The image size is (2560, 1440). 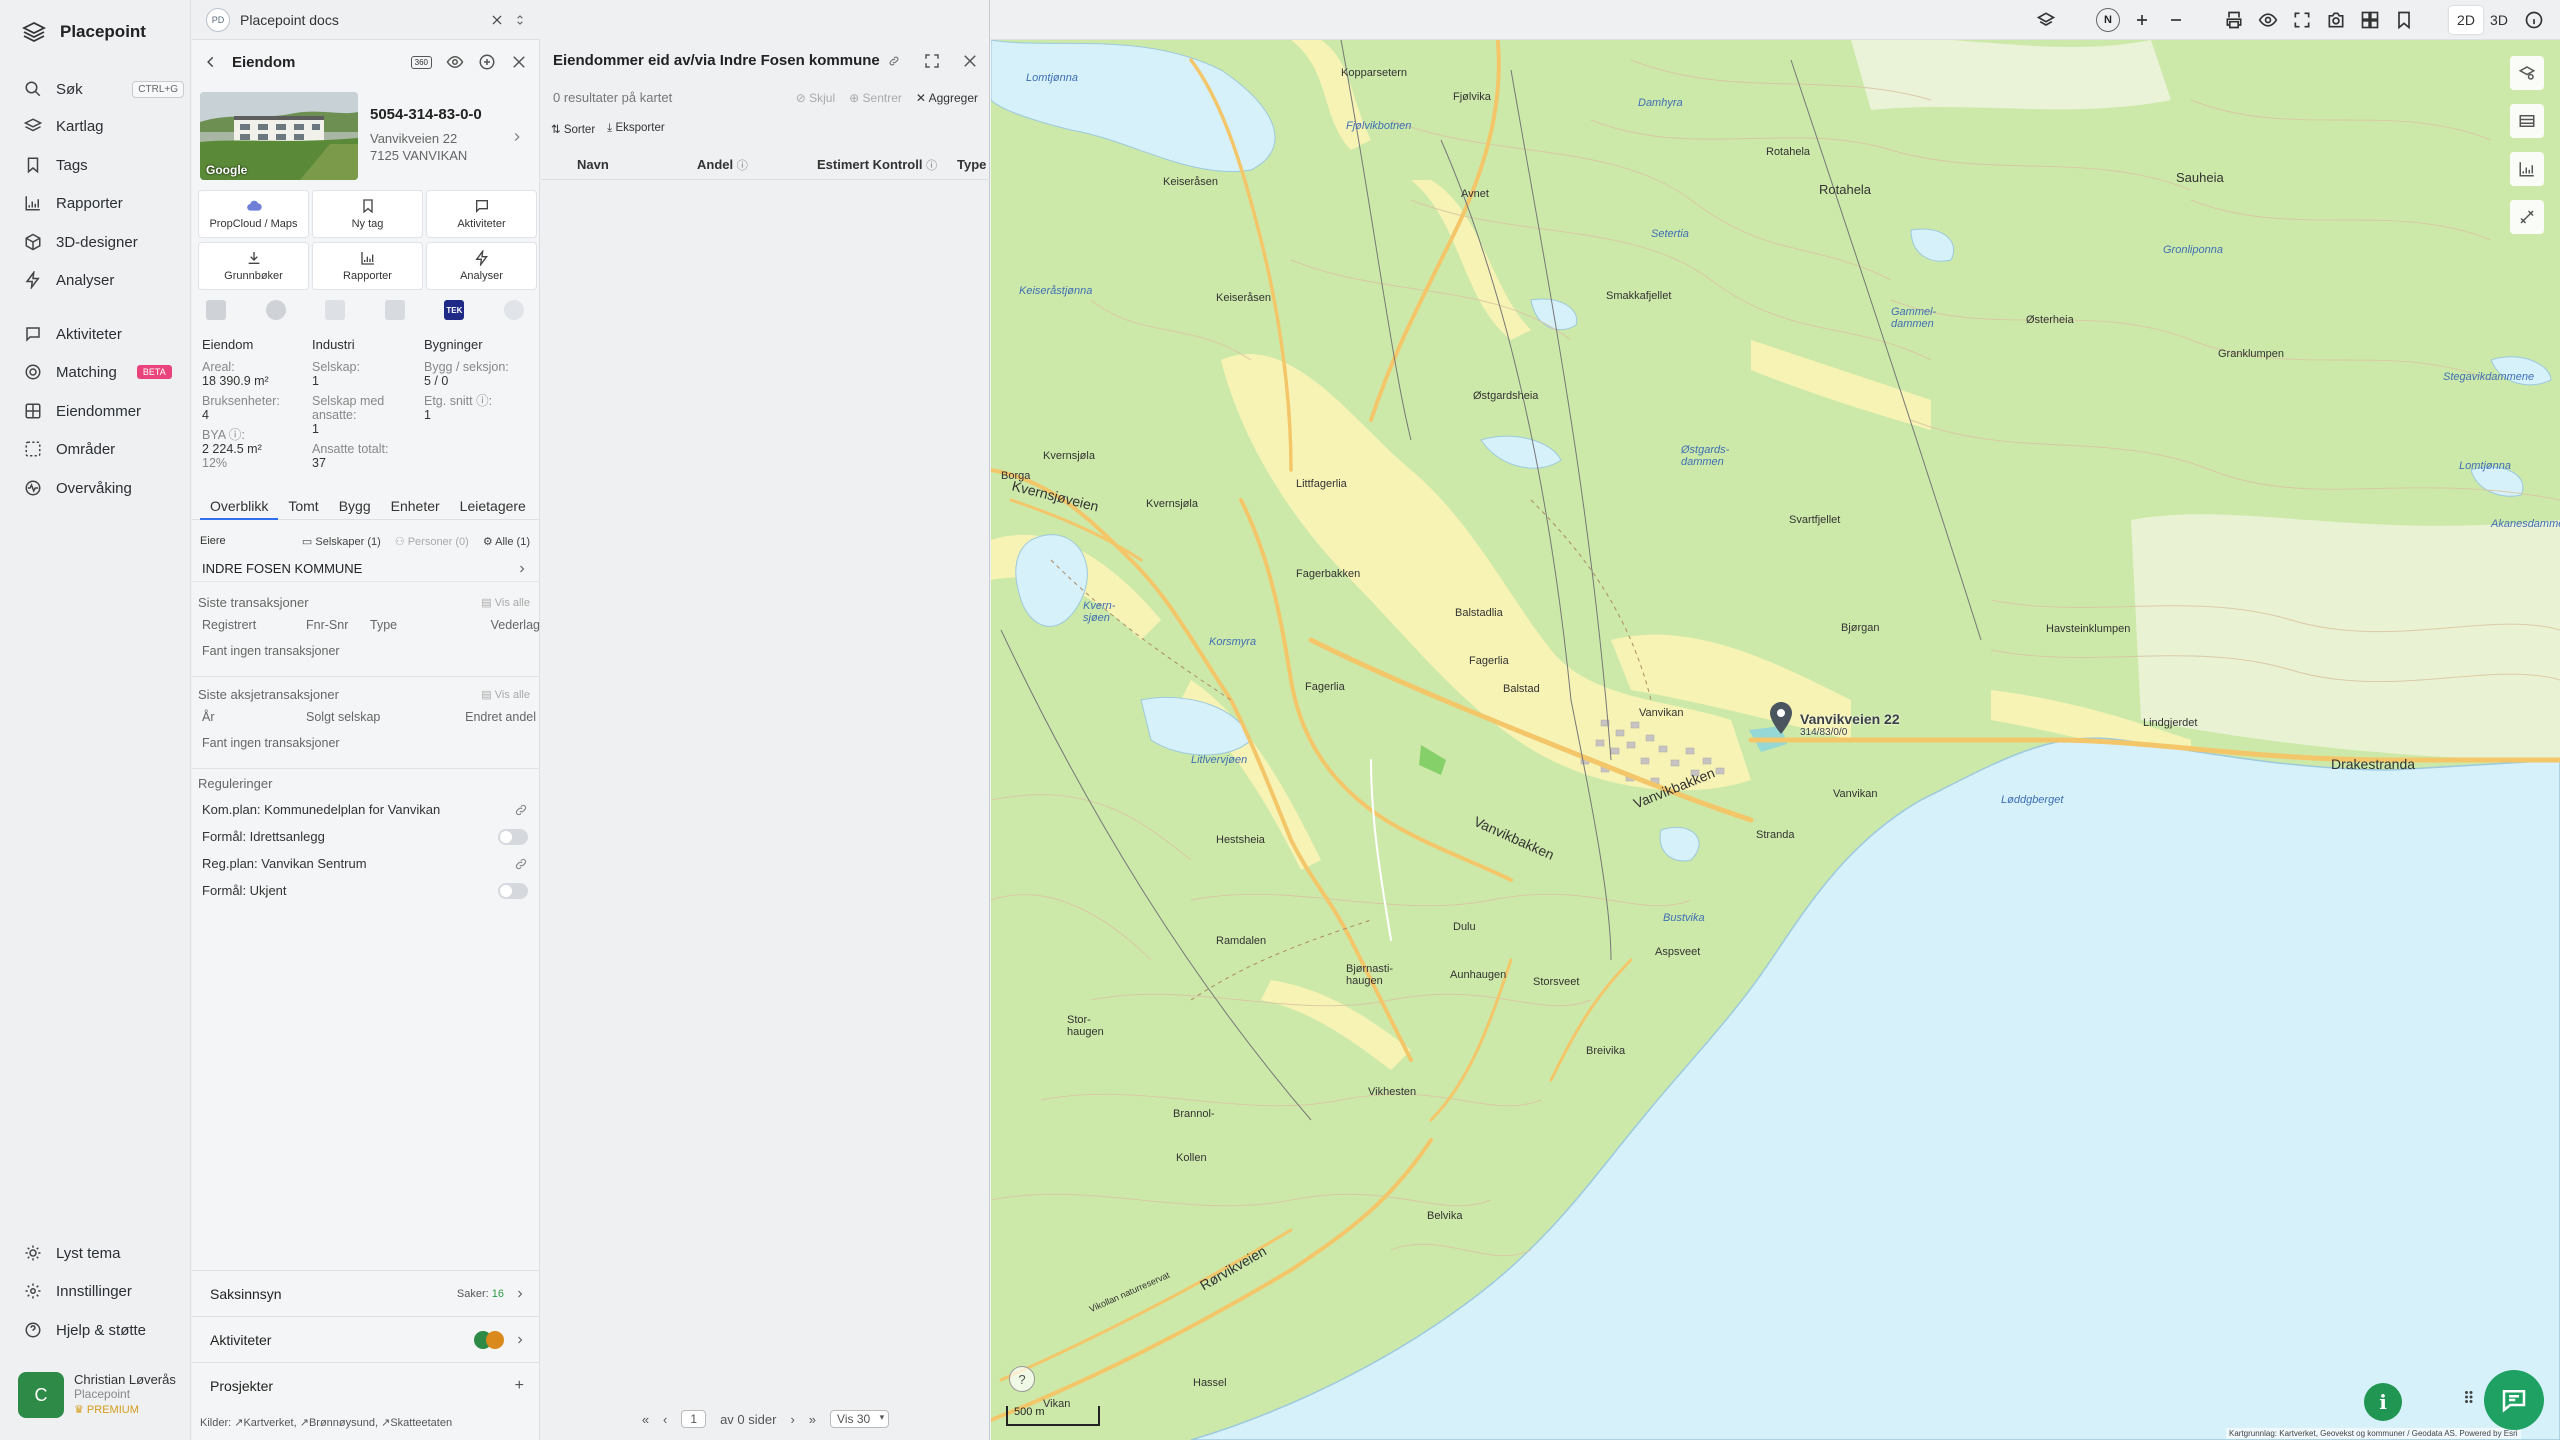 What do you see at coordinates (211, 62) in the screenshot?
I see `back-arrow-icon` at bounding box center [211, 62].